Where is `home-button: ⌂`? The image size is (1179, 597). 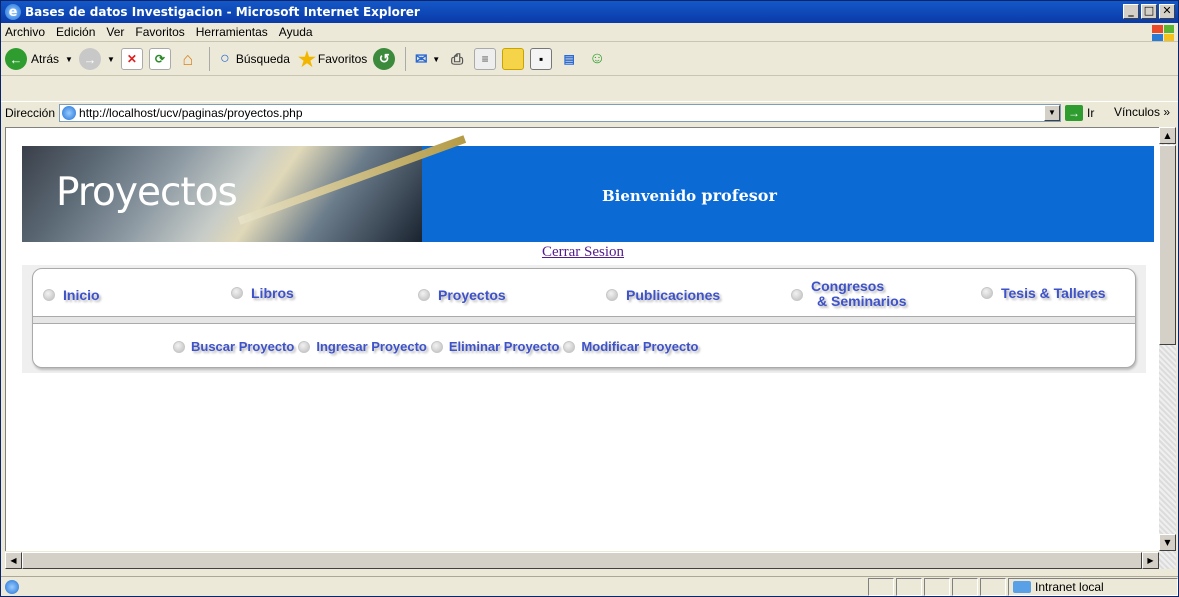 home-button: ⌂ is located at coordinates (188, 59).